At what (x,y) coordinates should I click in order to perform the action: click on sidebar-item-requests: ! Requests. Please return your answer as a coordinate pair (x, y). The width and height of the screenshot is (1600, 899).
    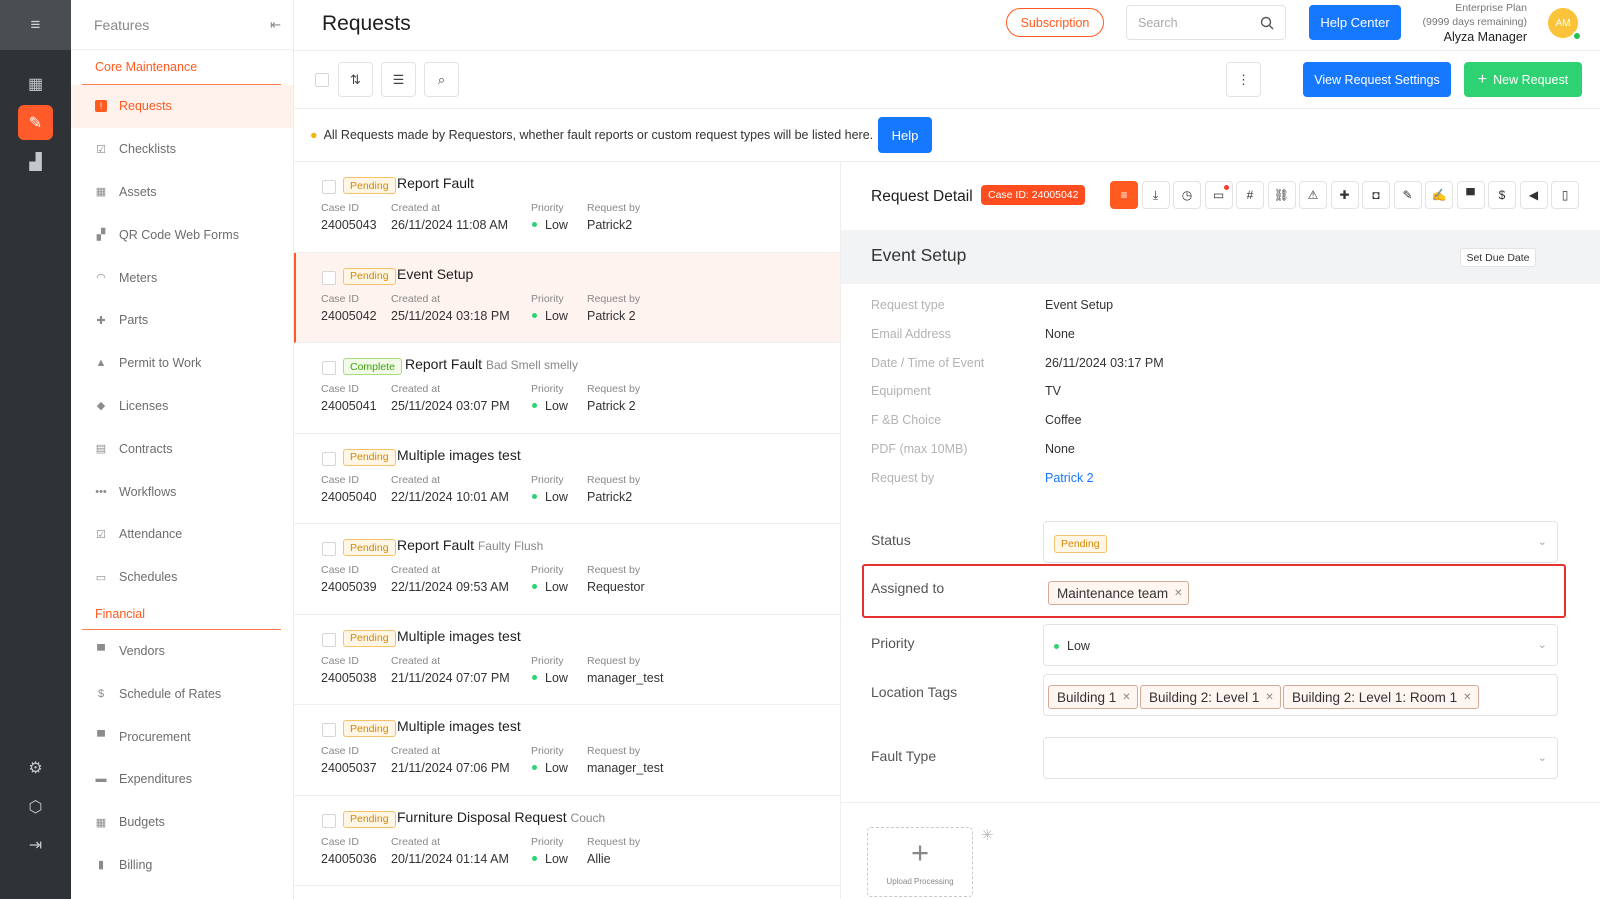
    Looking at the image, I should click on (182, 106).